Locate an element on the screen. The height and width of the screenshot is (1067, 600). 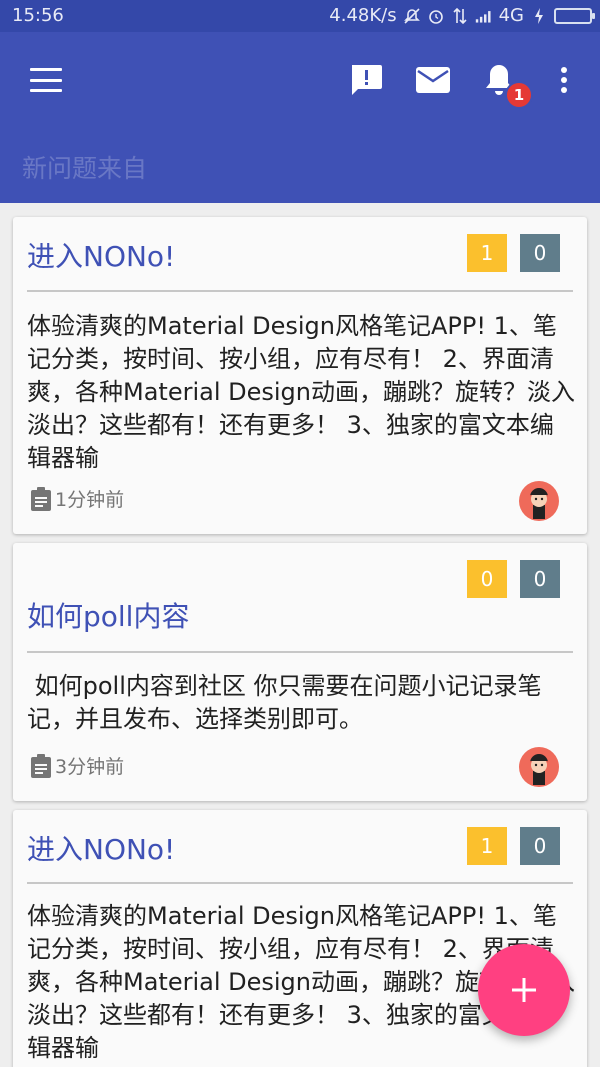
status-icons: 4.48K/s 4G is located at coordinates (462, 15).